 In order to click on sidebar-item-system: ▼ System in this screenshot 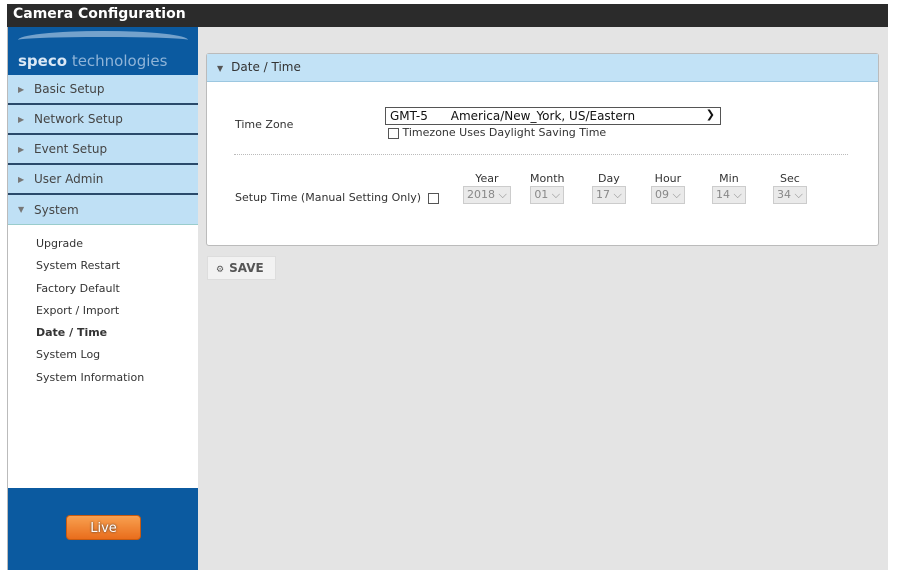, I will do `click(103, 210)`.